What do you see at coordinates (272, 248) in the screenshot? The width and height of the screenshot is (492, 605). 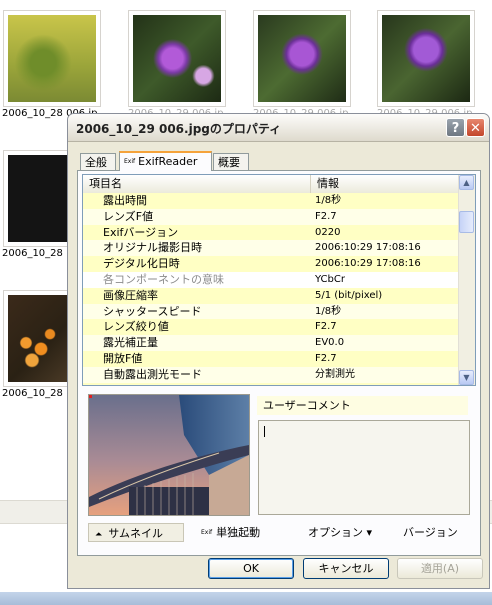 I see `table-row: オリジナル撮影日時 2006:10:29 17:08:16` at bounding box center [272, 248].